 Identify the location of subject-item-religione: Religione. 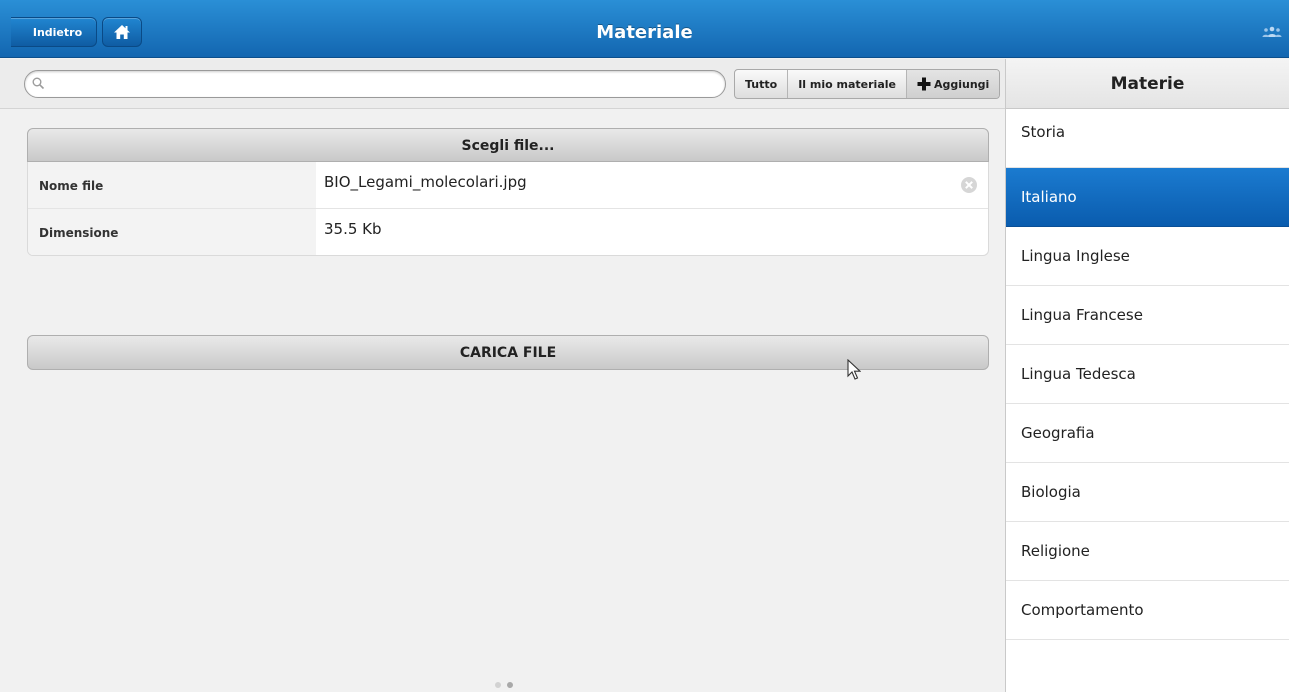
(1147, 551).